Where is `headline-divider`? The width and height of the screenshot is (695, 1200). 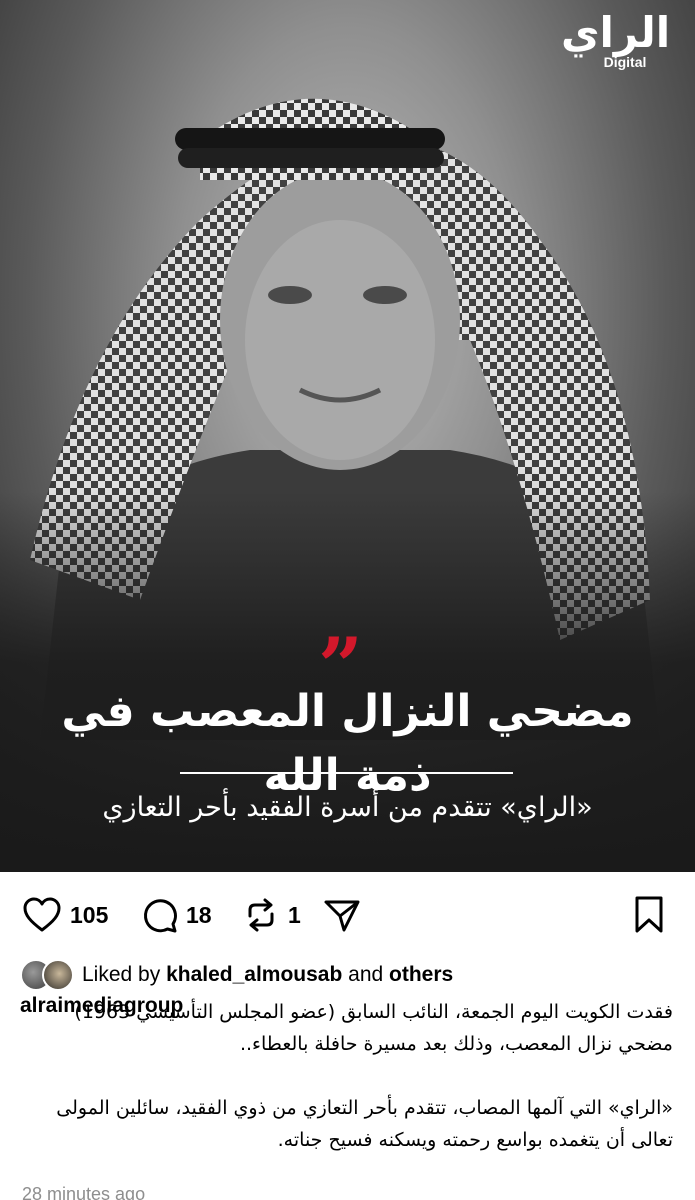 headline-divider is located at coordinates (346, 773).